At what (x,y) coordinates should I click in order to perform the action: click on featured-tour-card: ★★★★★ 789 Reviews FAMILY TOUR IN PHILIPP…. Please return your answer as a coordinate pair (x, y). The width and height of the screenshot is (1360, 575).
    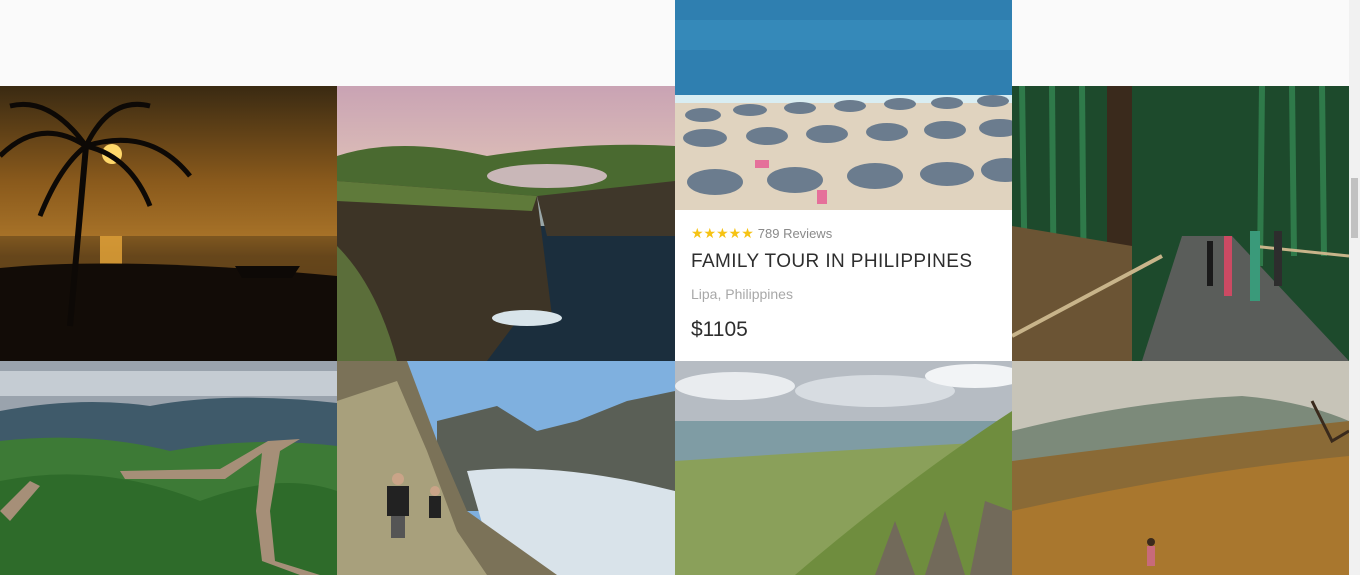
    Looking at the image, I should click on (843, 285).